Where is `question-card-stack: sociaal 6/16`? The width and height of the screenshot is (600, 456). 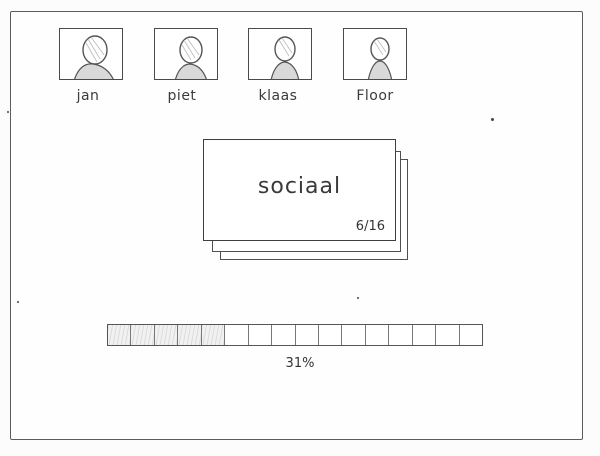 question-card-stack: sociaal 6/16 is located at coordinates (305, 200).